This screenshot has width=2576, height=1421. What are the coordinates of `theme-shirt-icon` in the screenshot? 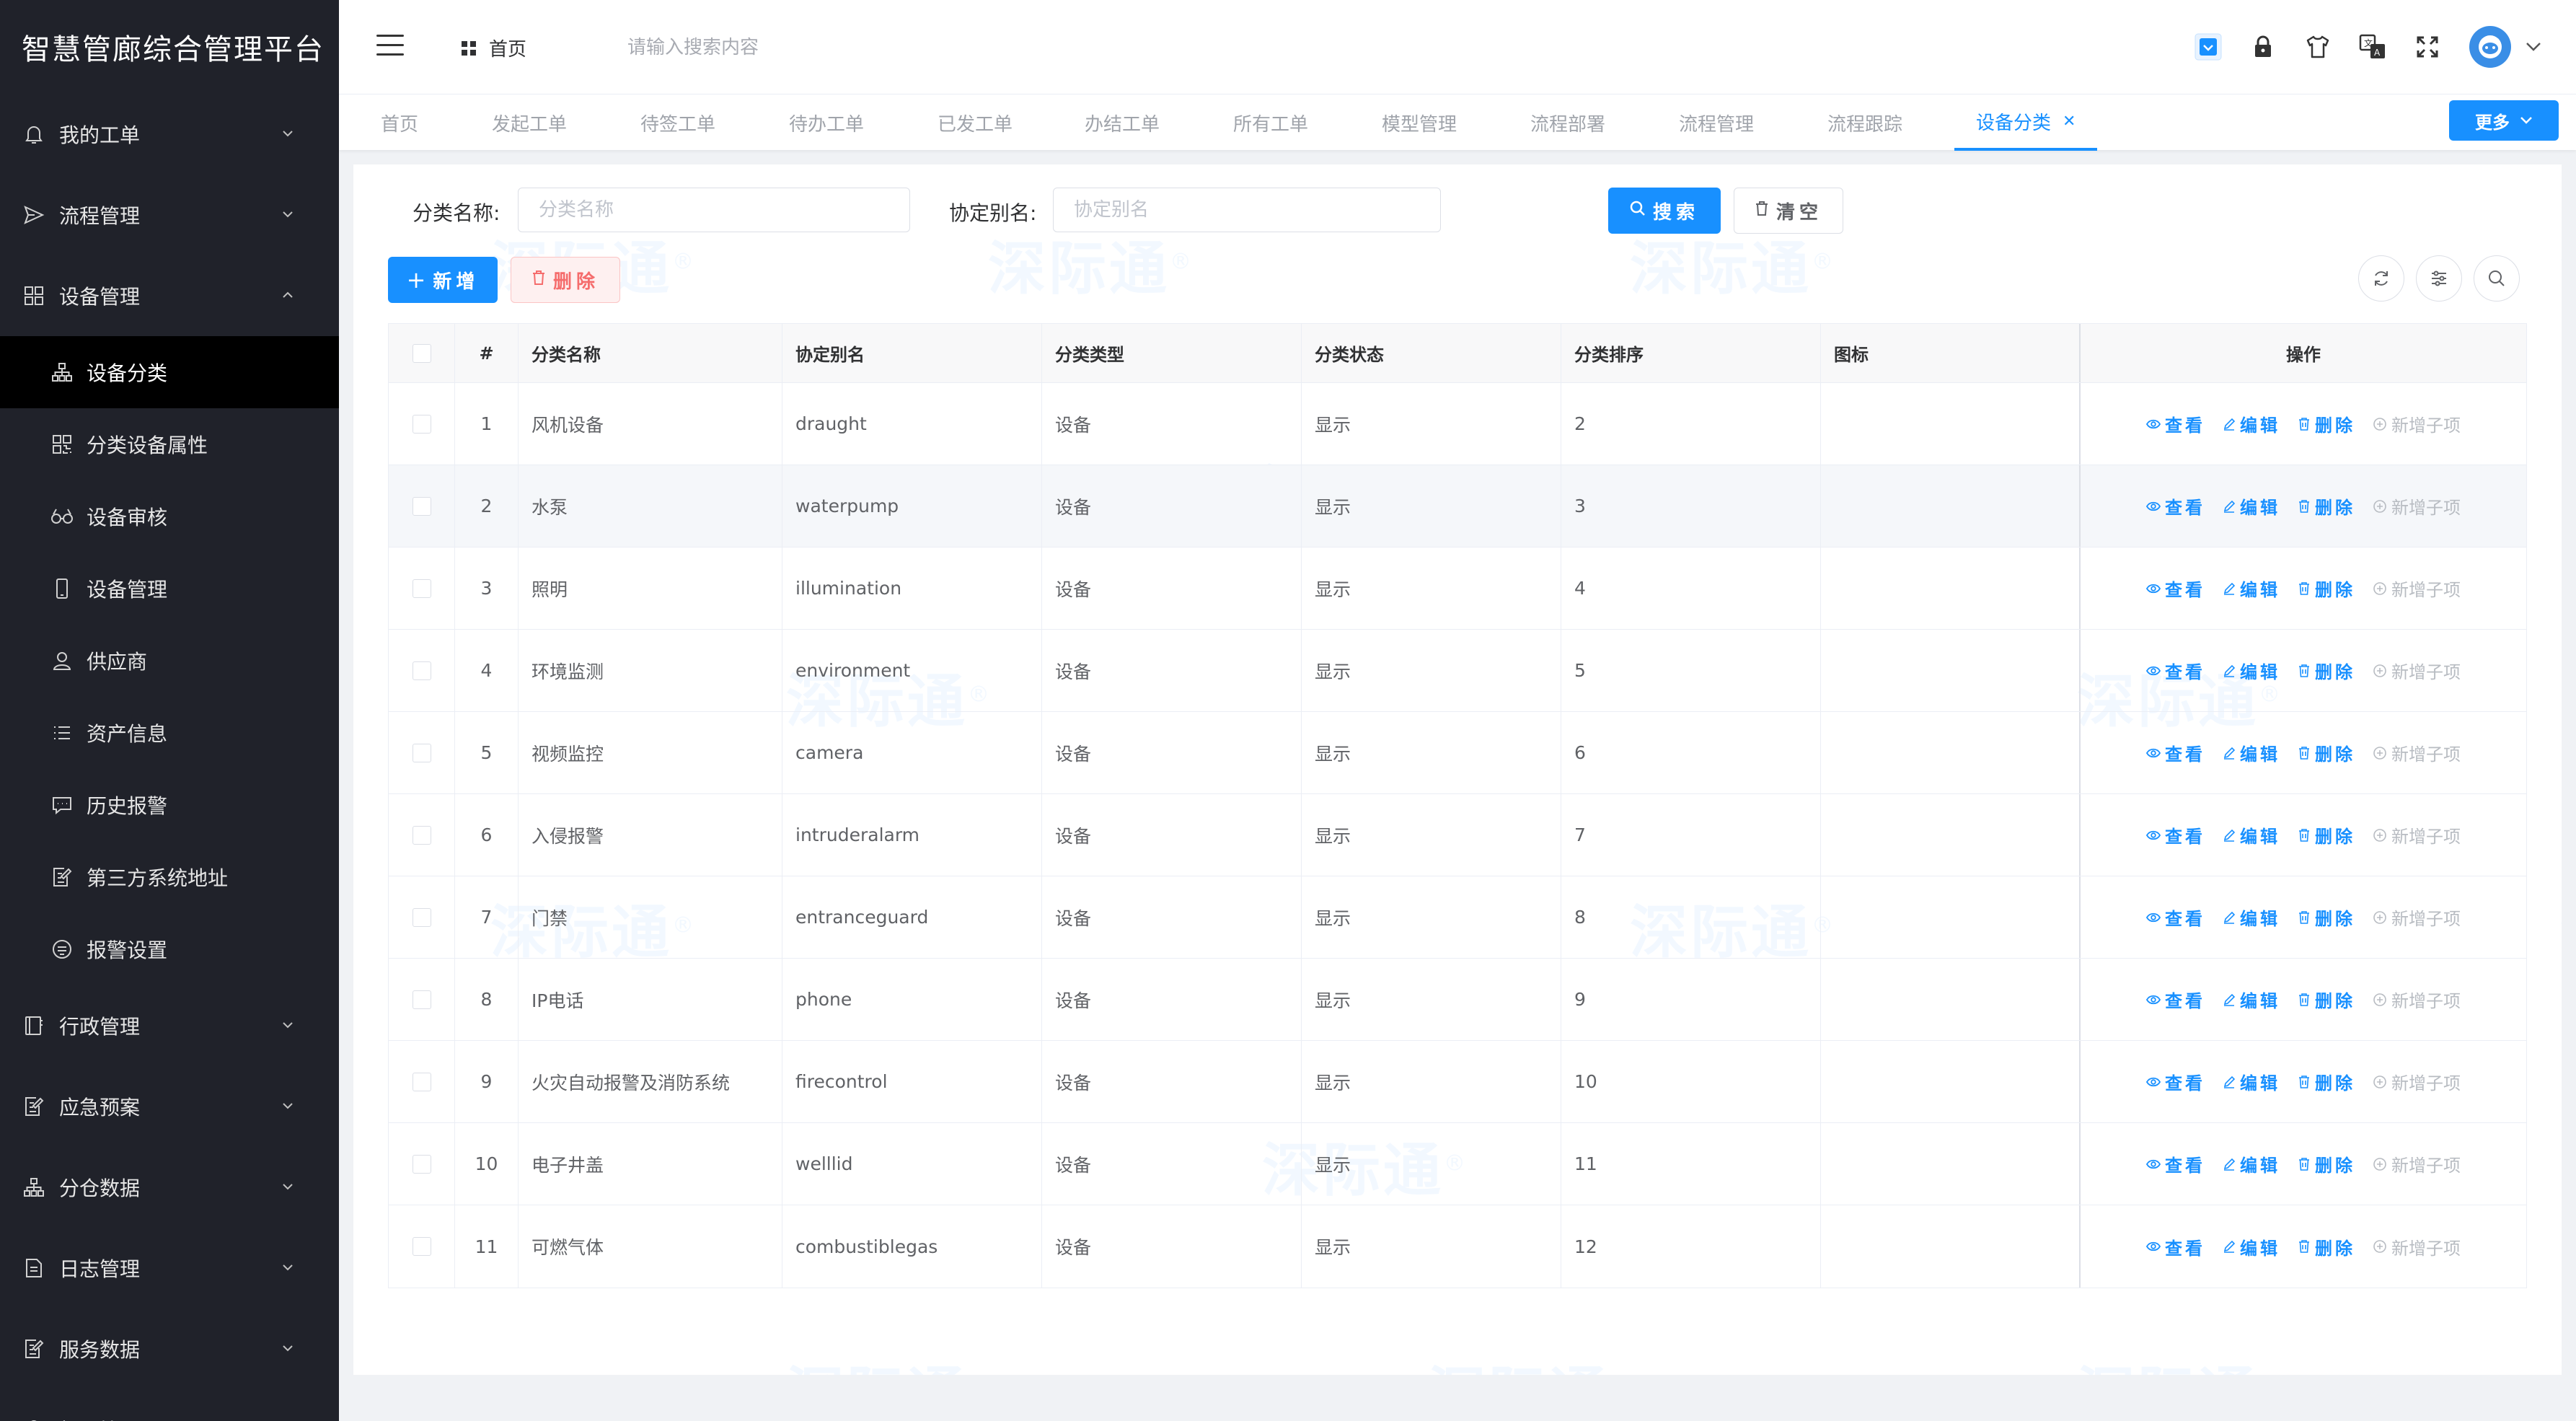 It's located at (2318, 47).